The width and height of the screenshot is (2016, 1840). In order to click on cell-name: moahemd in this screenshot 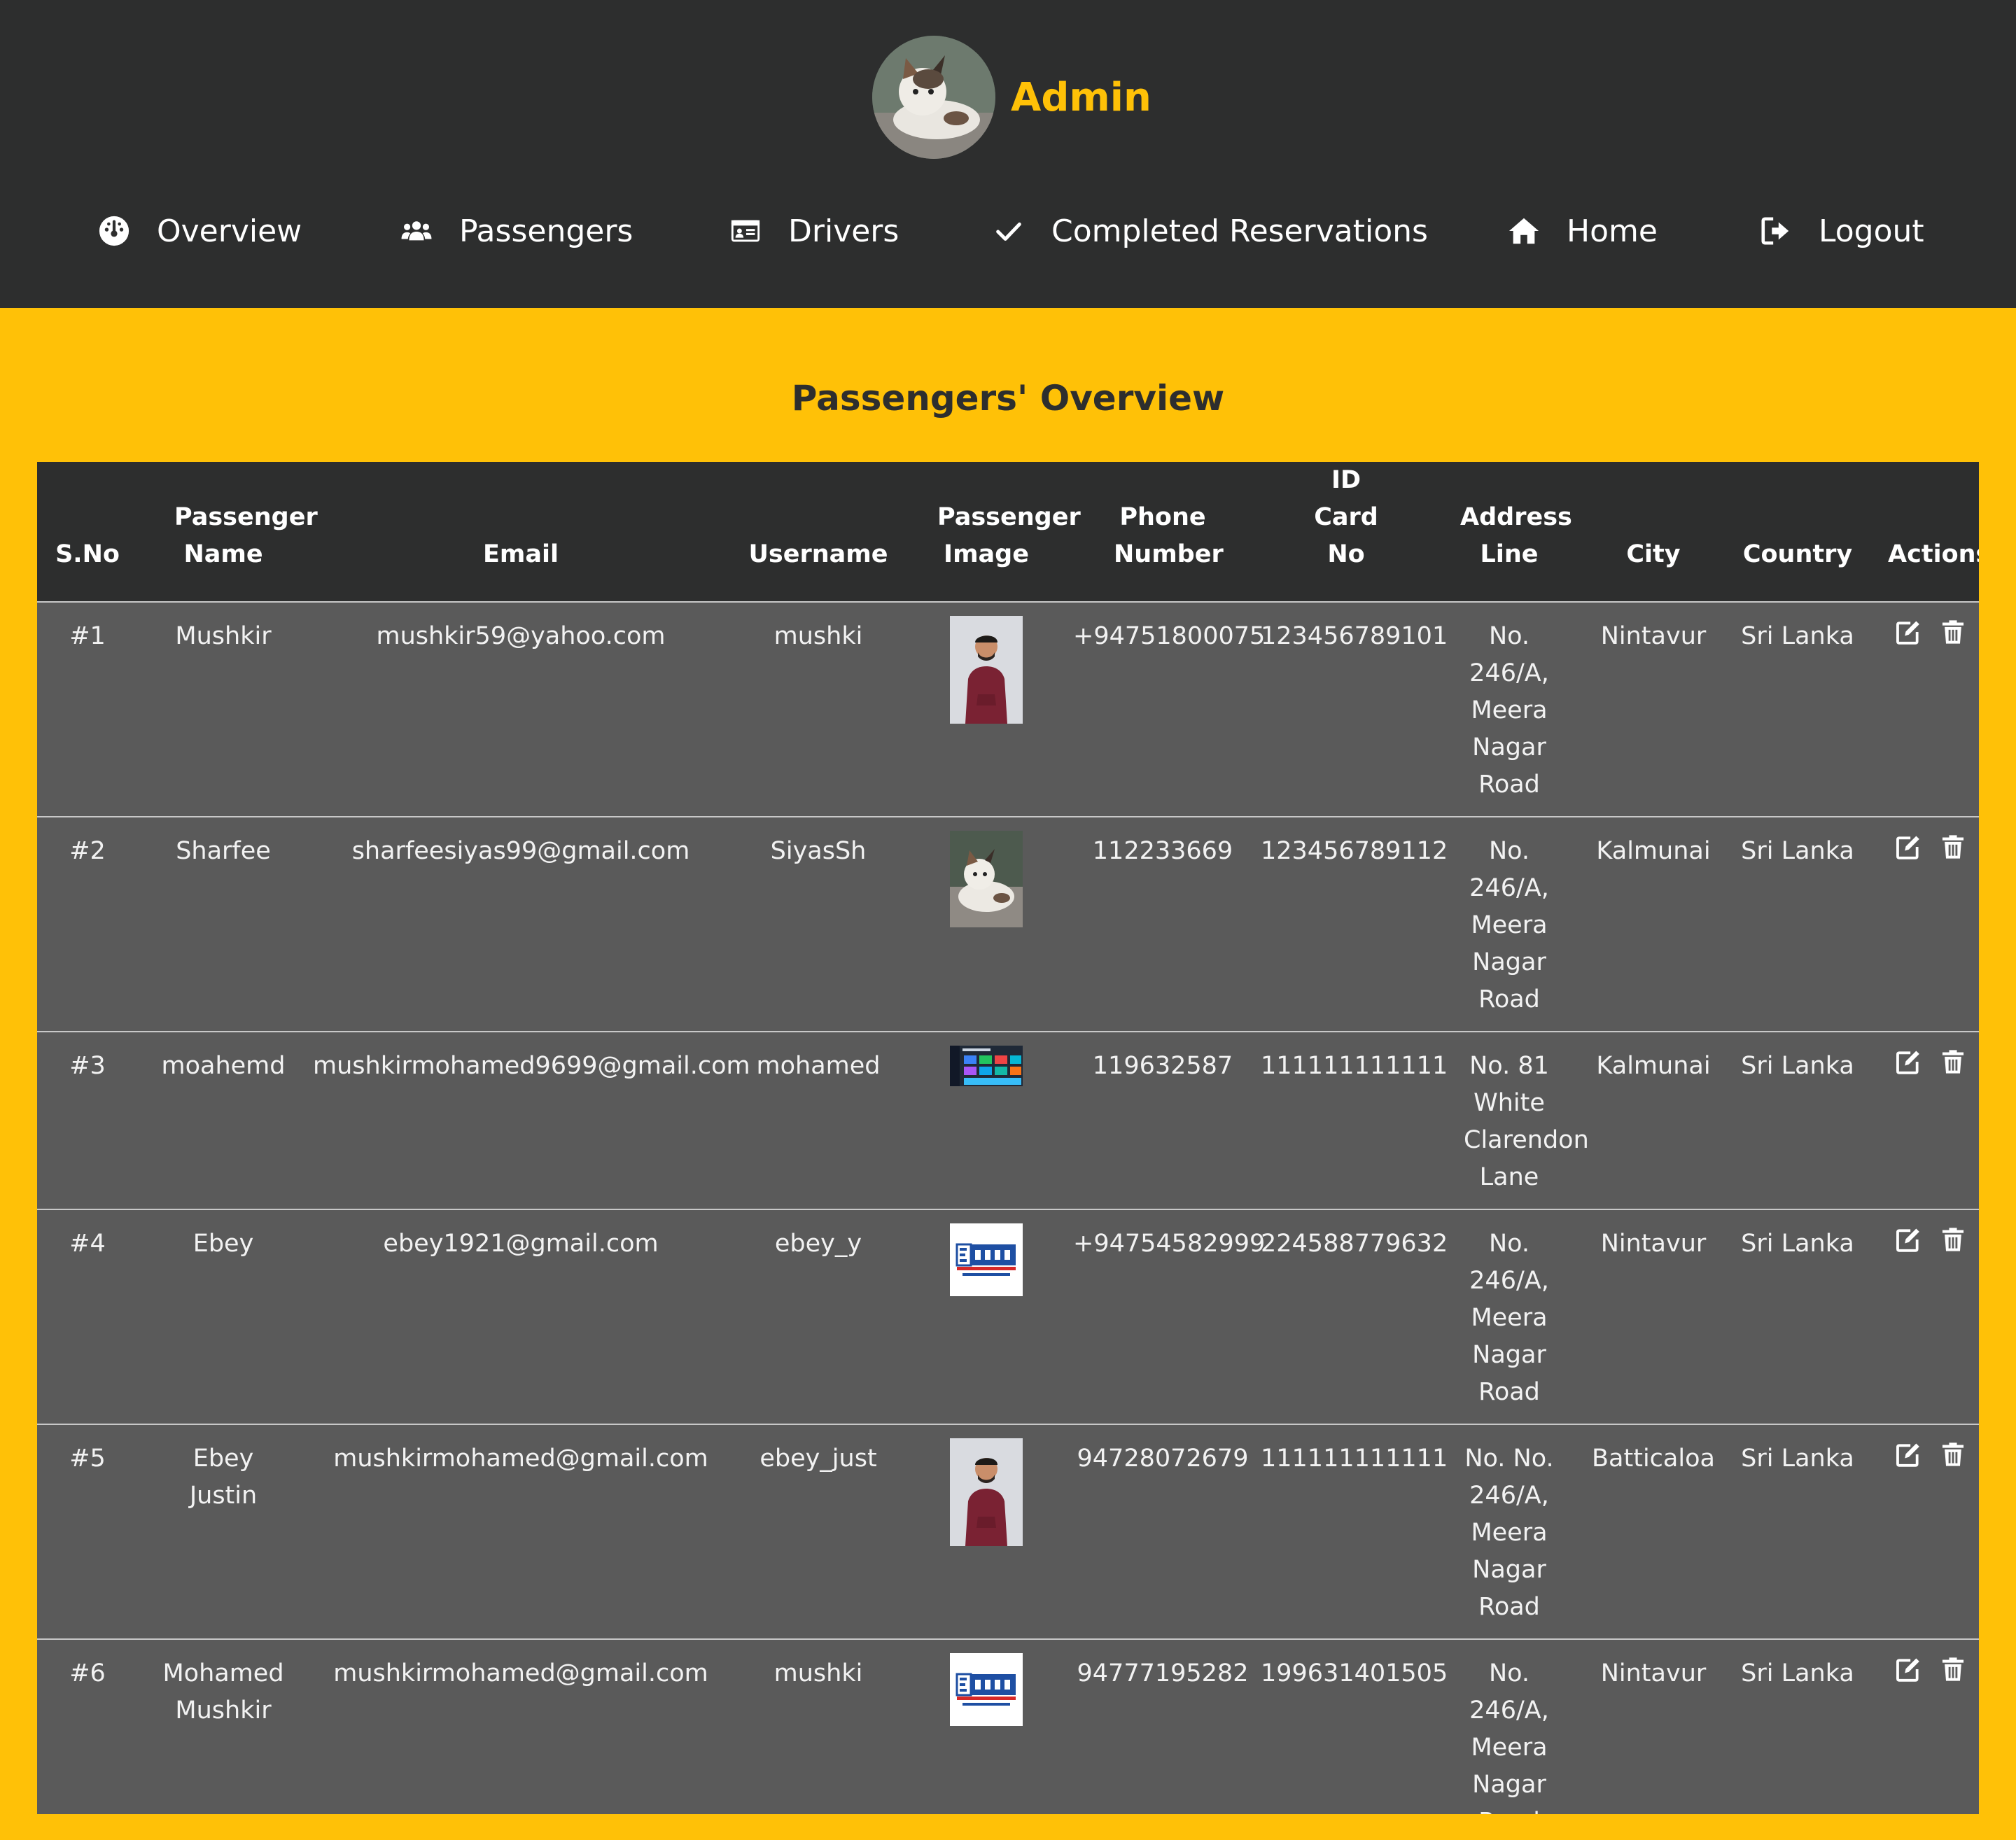, I will do `click(223, 1066)`.